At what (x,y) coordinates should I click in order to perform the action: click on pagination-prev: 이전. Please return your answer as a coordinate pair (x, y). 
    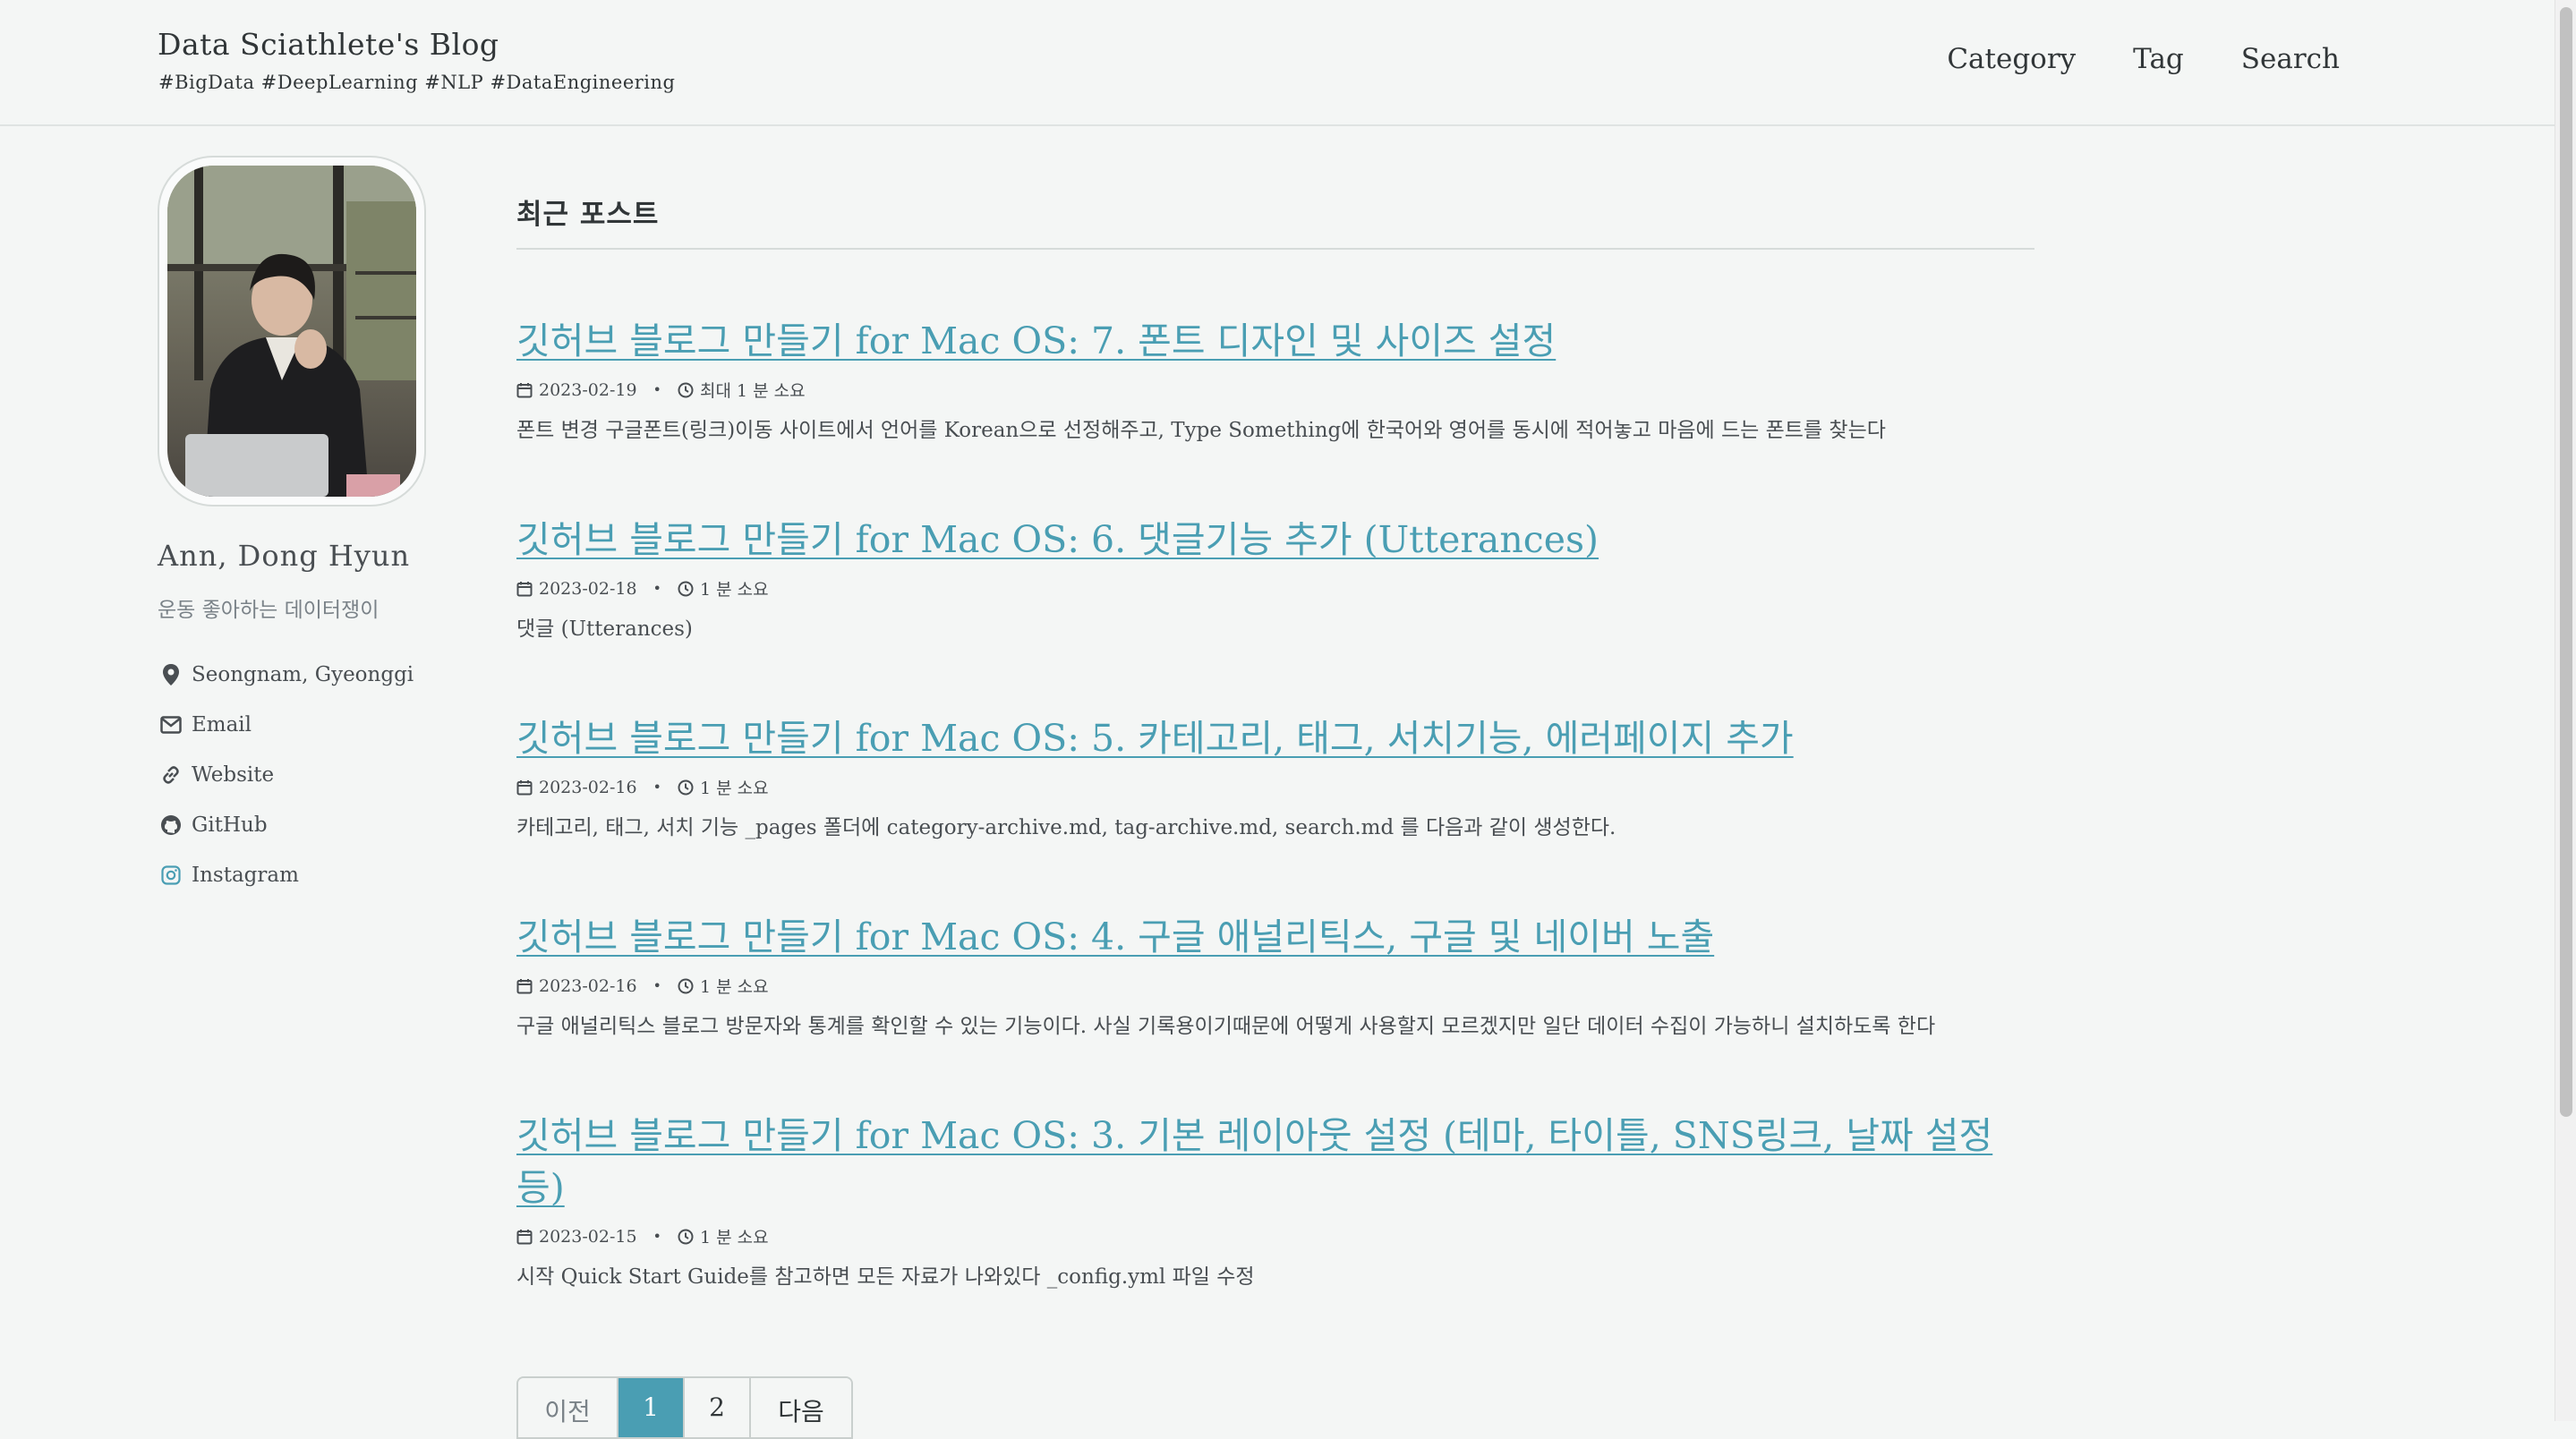
    Looking at the image, I should click on (568, 1407).